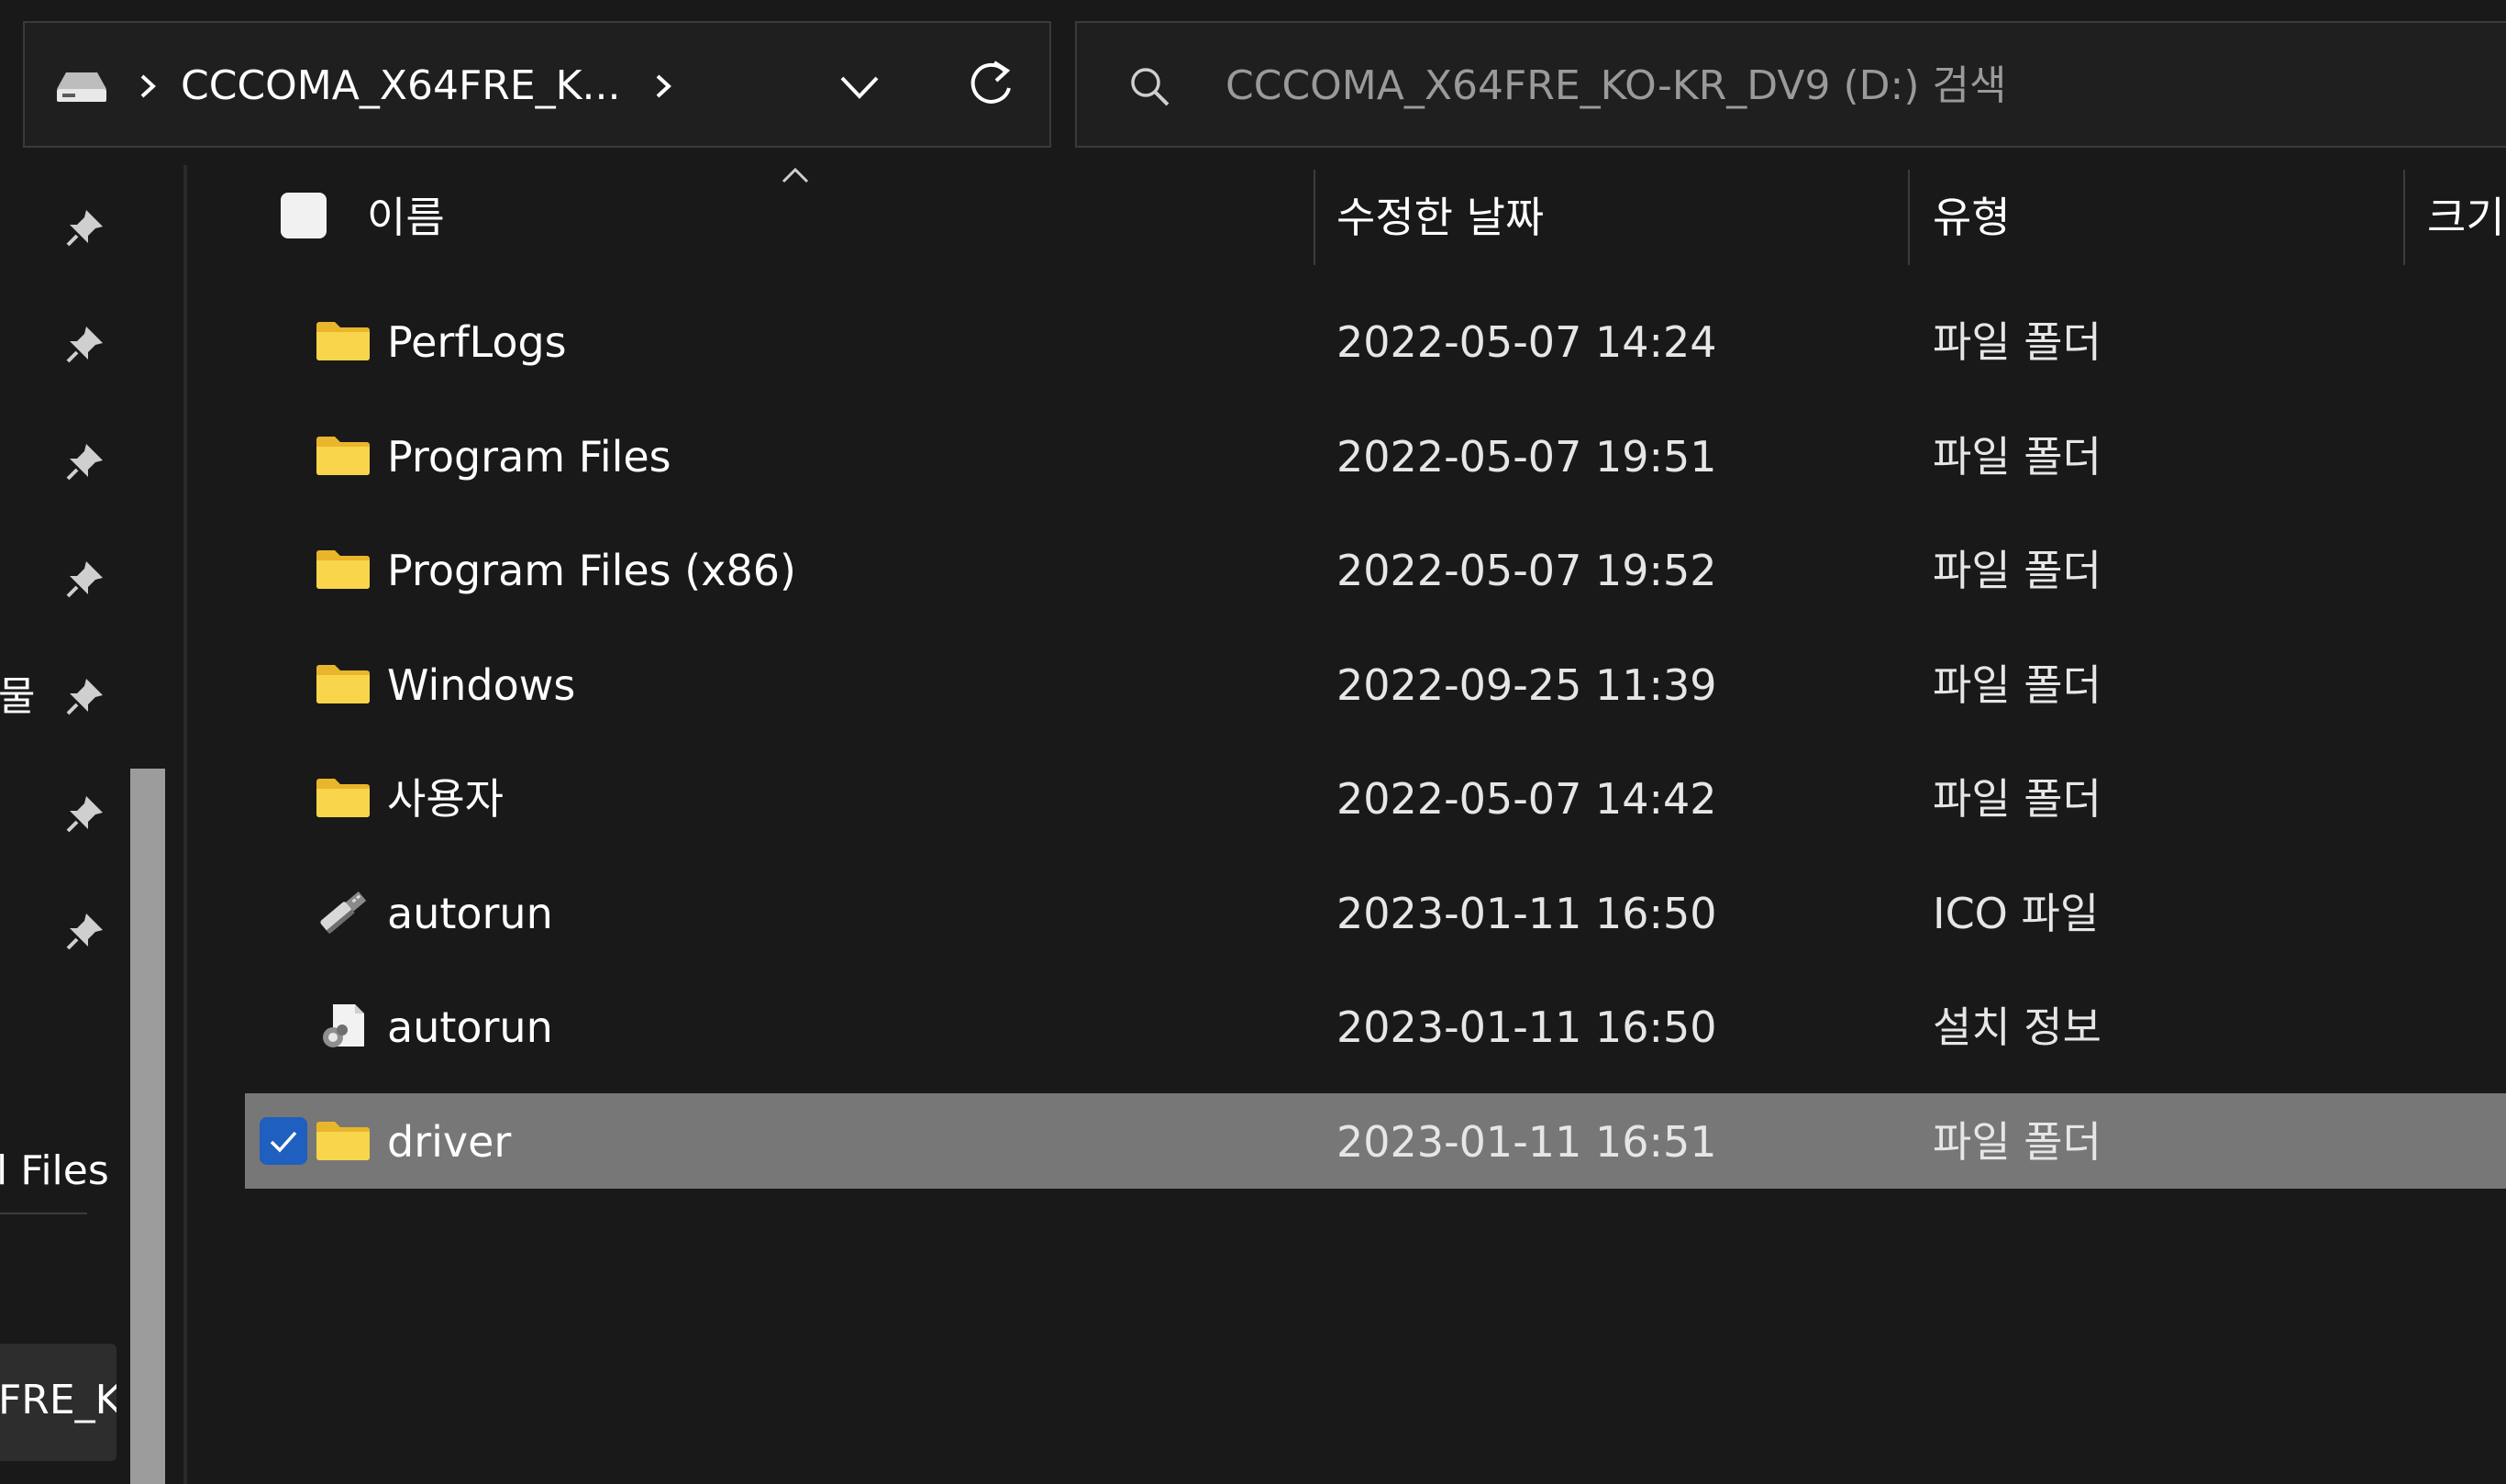  Describe the element at coordinates (859, 87) in the screenshot. I see `chevron-down-icon` at that location.